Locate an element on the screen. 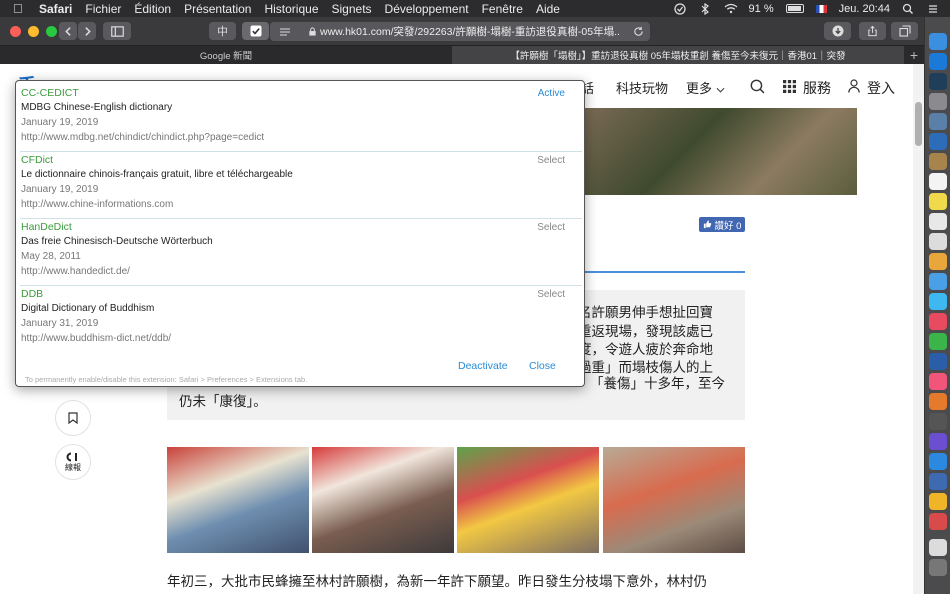  menu-edition: Édition is located at coordinates (152, 9).